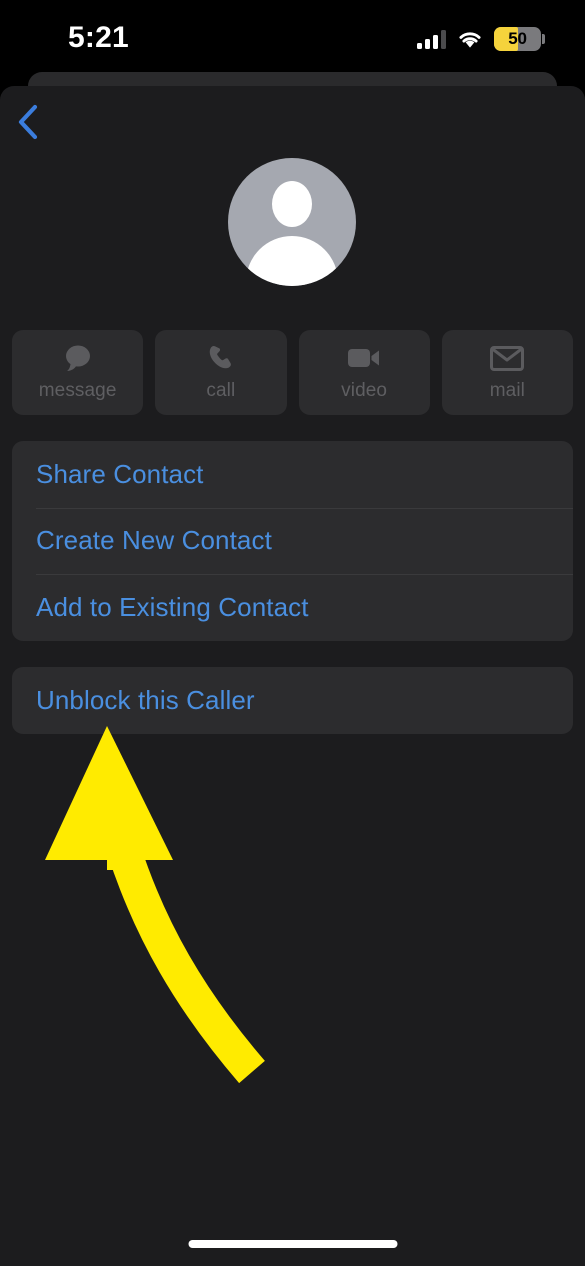 The height and width of the screenshot is (1266, 585). What do you see at coordinates (292, 36) in the screenshot?
I see `status-bar: 5:21 50` at bounding box center [292, 36].